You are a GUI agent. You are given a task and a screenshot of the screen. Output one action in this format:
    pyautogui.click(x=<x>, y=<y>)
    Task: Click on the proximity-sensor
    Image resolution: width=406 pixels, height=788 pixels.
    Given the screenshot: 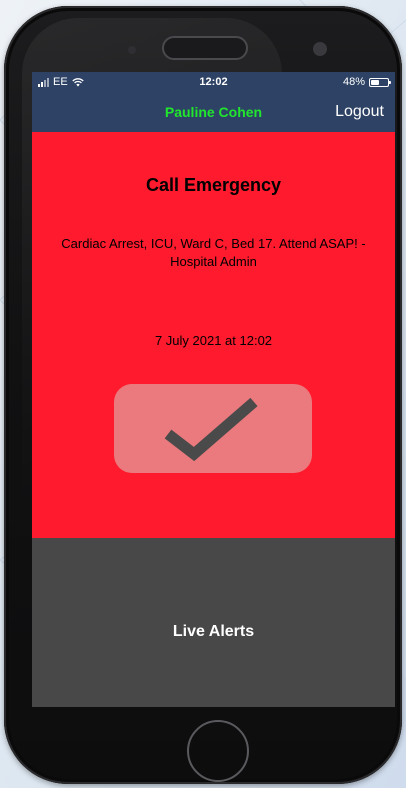 What is the action you would take?
    pyautogui.click(x=320, y=49)
    